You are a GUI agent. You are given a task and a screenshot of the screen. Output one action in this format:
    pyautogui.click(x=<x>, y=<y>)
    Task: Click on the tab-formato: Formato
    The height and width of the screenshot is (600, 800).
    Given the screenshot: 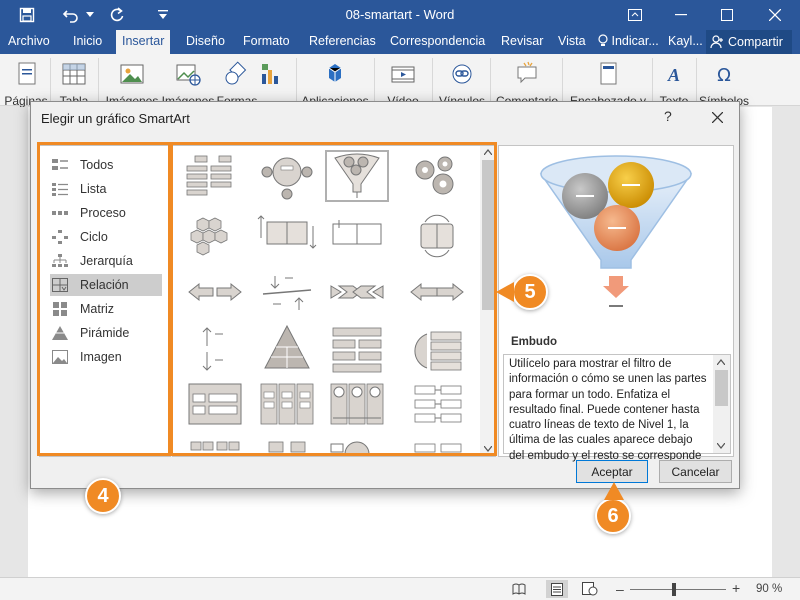 What is the action you would take?
    pyautogui.click(x=266, y=41)
    